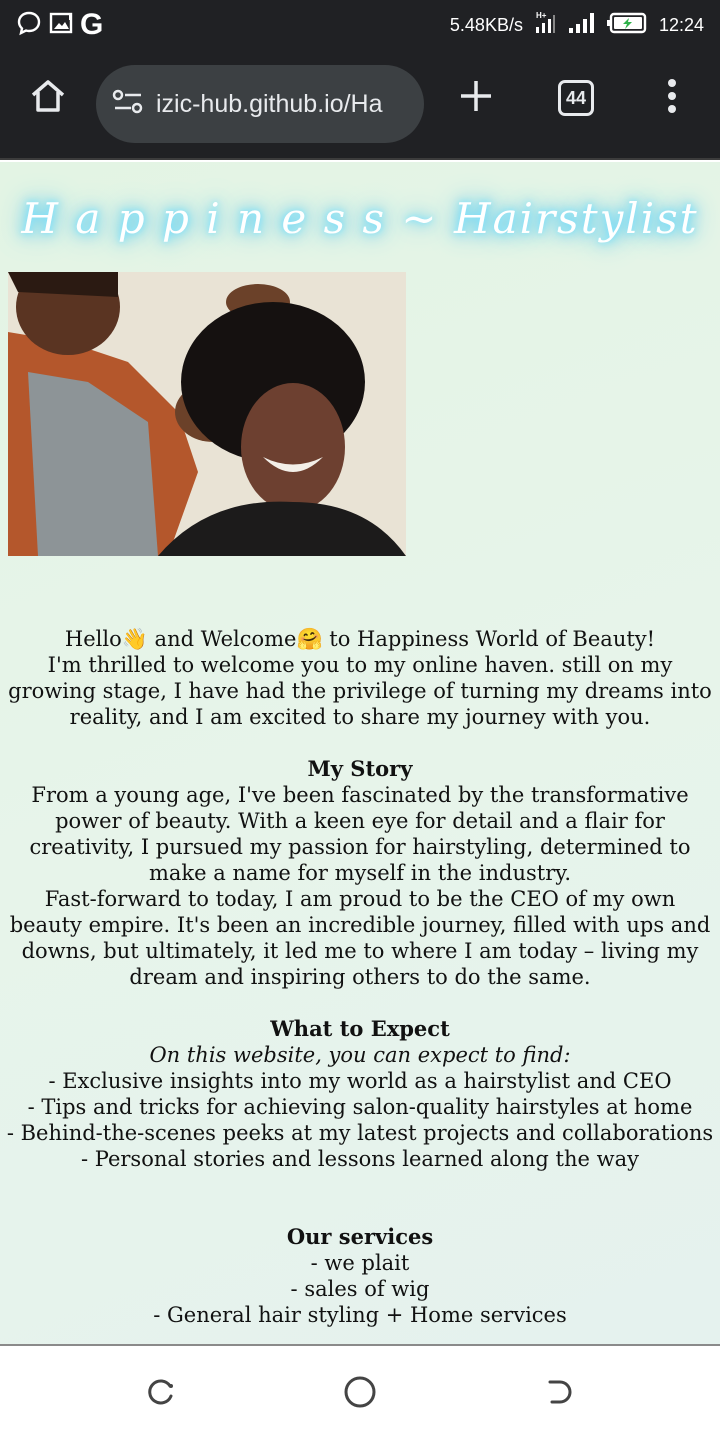  Describe the element at coordinates (627, 25) in the screenshot. I see `battery-charging-icon` at that location.